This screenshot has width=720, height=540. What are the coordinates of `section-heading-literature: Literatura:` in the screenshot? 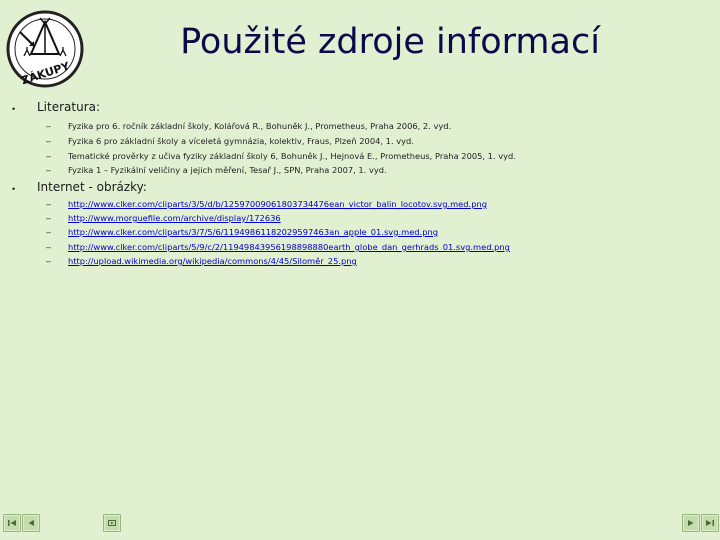 It's located at (69, 107).